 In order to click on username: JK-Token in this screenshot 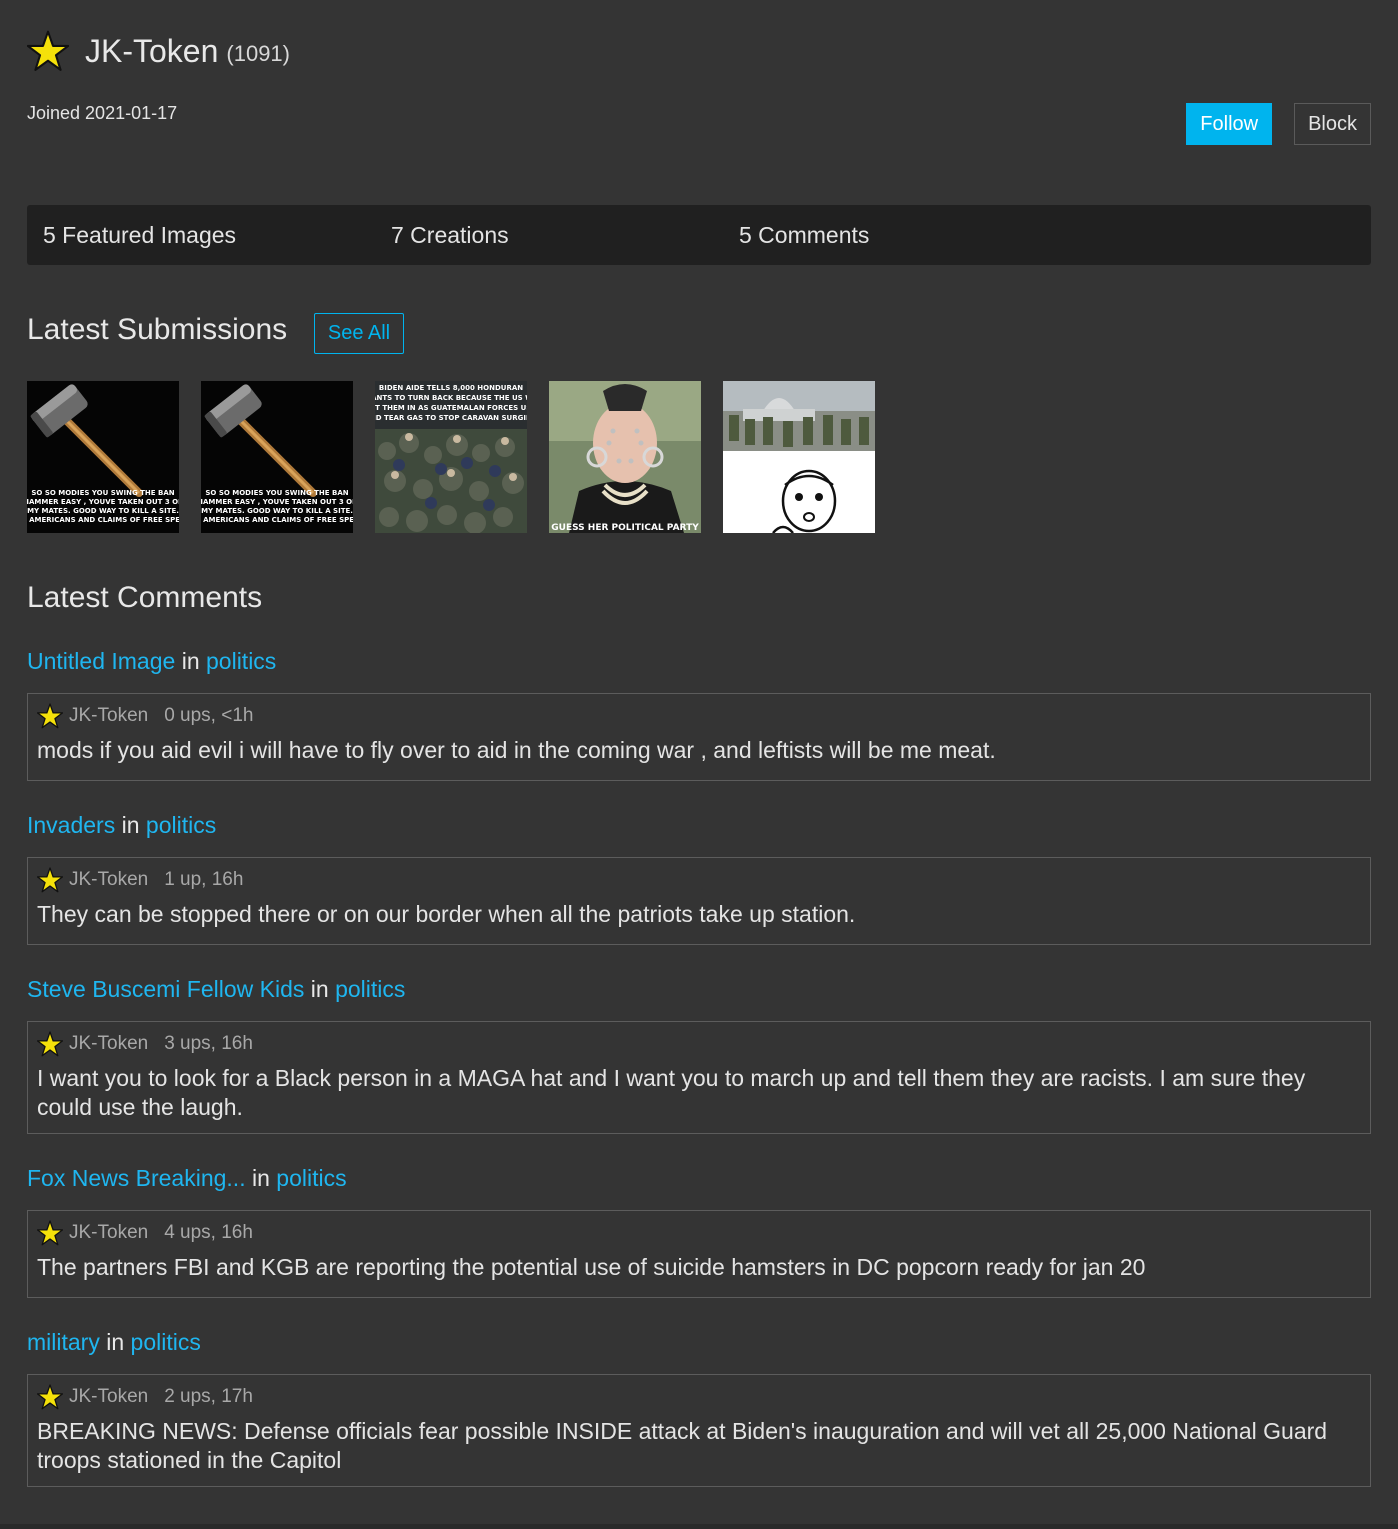, I will do `click(152, 50)`.